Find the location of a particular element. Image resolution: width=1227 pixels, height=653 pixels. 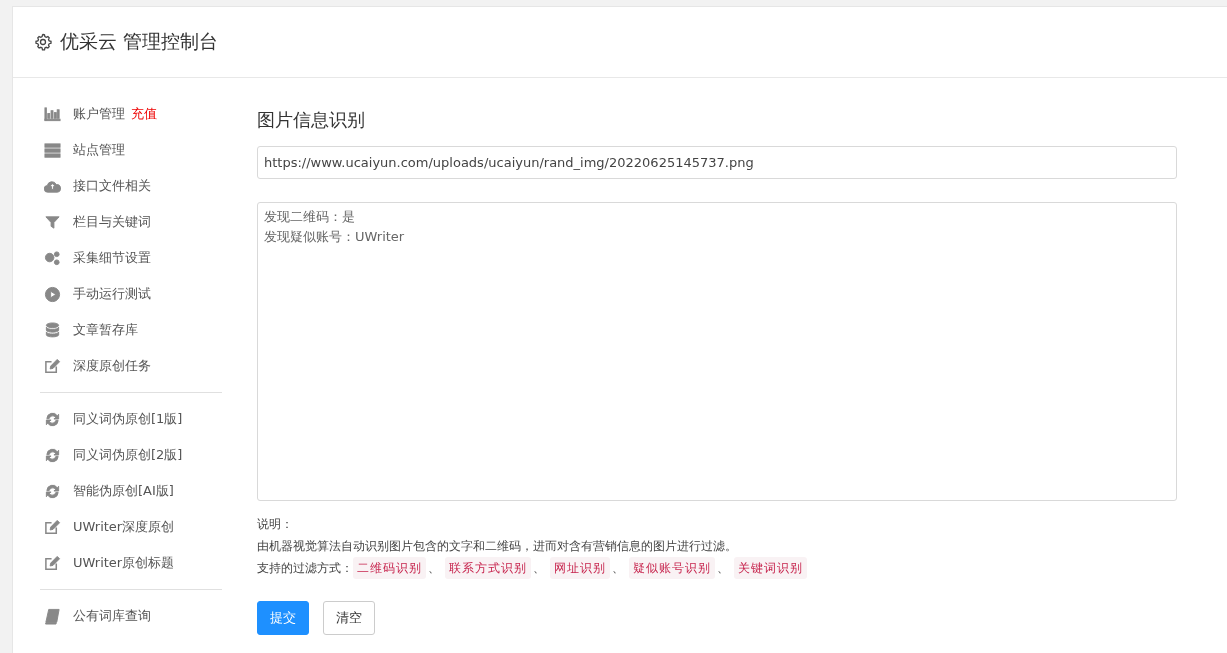

sidebar-item: 站点管理 is located at coordinates (99, 150).